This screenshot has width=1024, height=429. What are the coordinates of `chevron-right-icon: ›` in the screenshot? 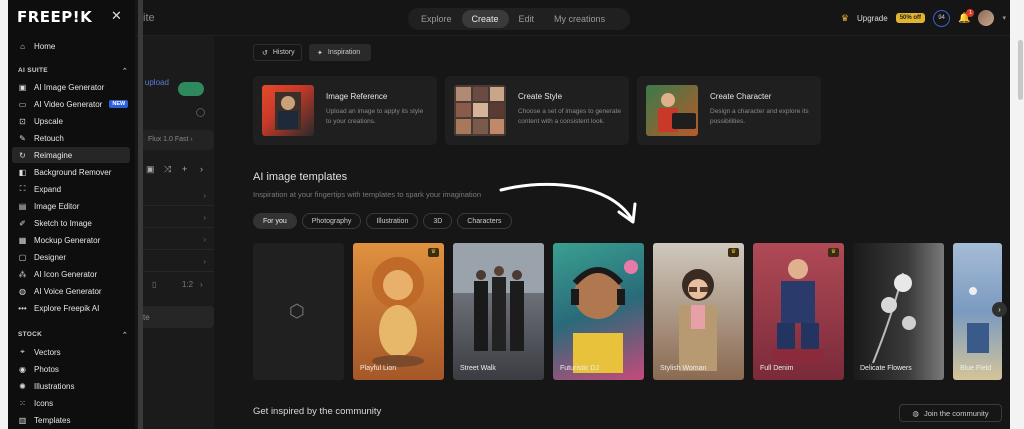 It's located at (201, 169).